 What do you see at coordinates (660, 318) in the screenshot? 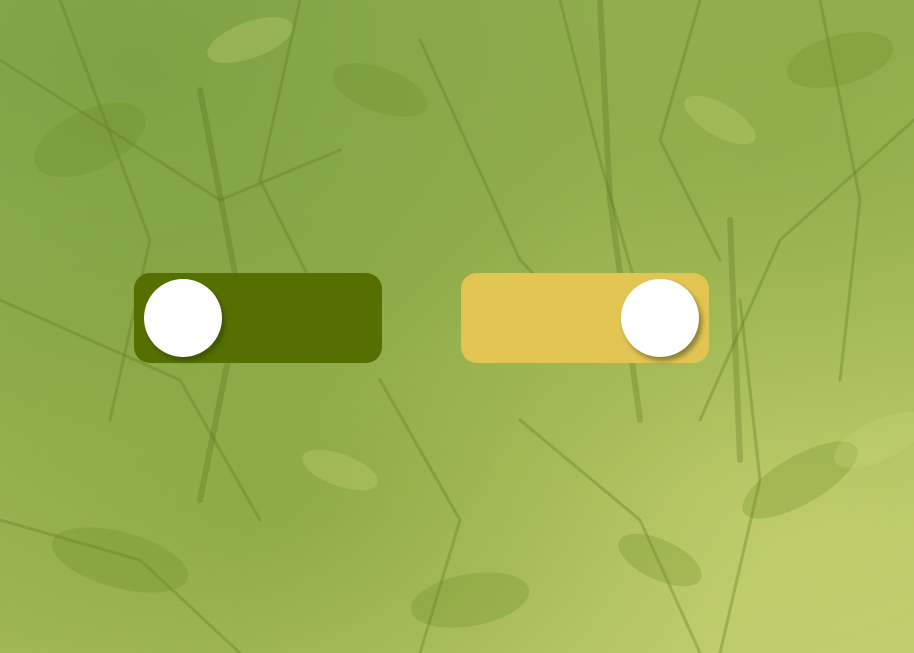
I see `toggle-knob-on` at bounding box center [660, 318].